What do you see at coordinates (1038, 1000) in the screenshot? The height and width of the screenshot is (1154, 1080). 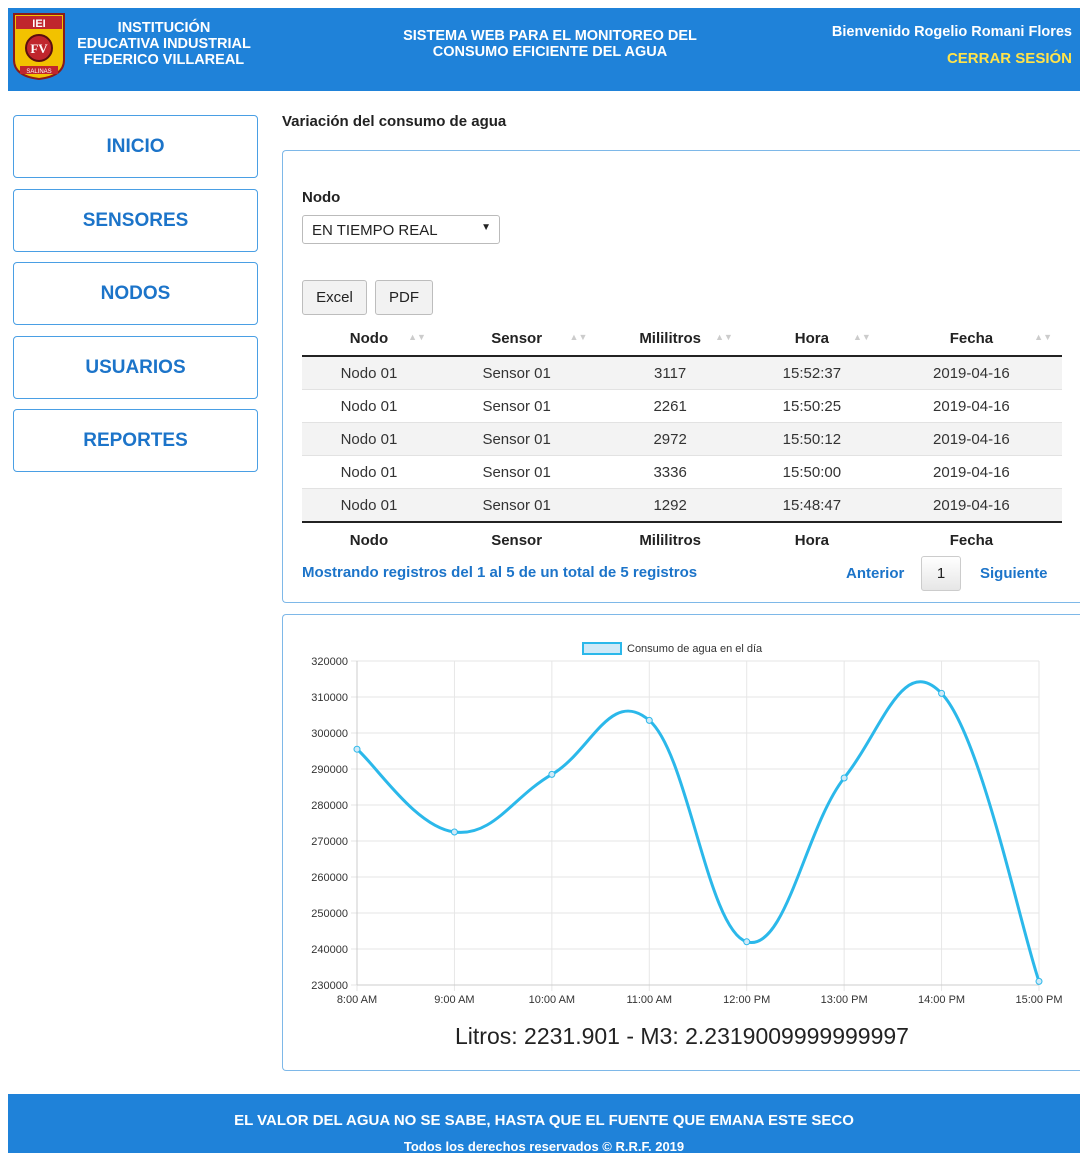 I see `x-tick-label: 15:00 PM` at bounding box center [1038, 1000].